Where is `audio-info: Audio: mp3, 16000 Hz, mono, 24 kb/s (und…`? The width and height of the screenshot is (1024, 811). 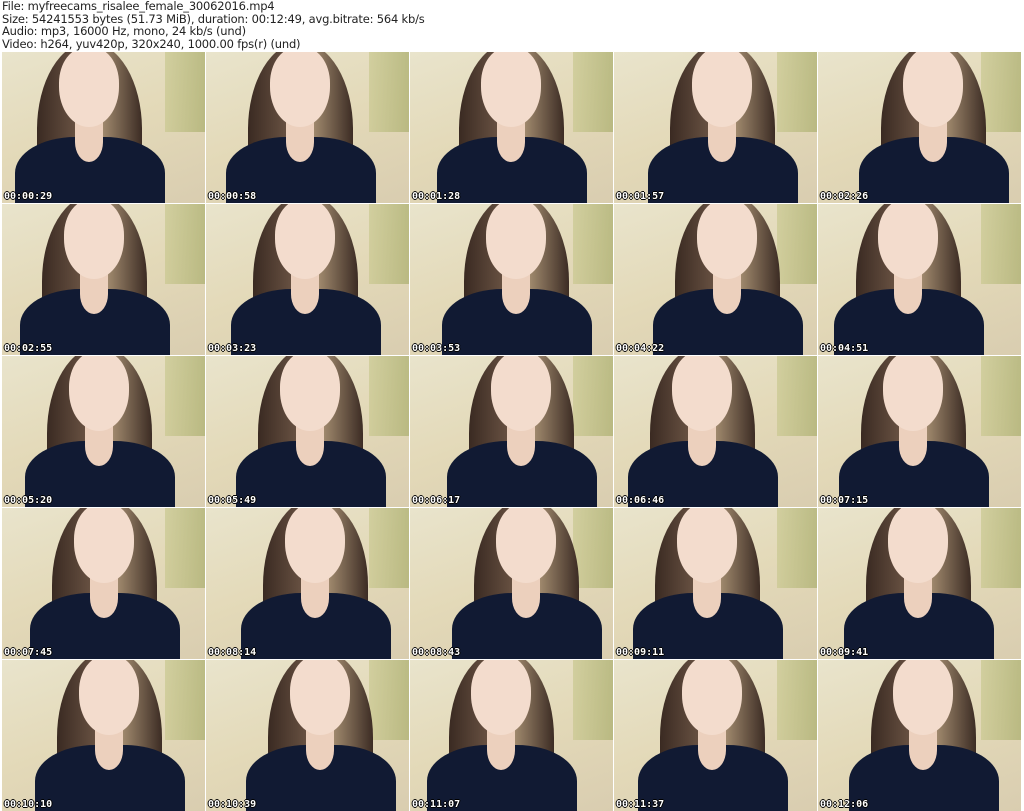 audio-info: Audio: mp3, 16000 Hz, mono, 24 kb/s (und… is located at coordinates (124, 31).